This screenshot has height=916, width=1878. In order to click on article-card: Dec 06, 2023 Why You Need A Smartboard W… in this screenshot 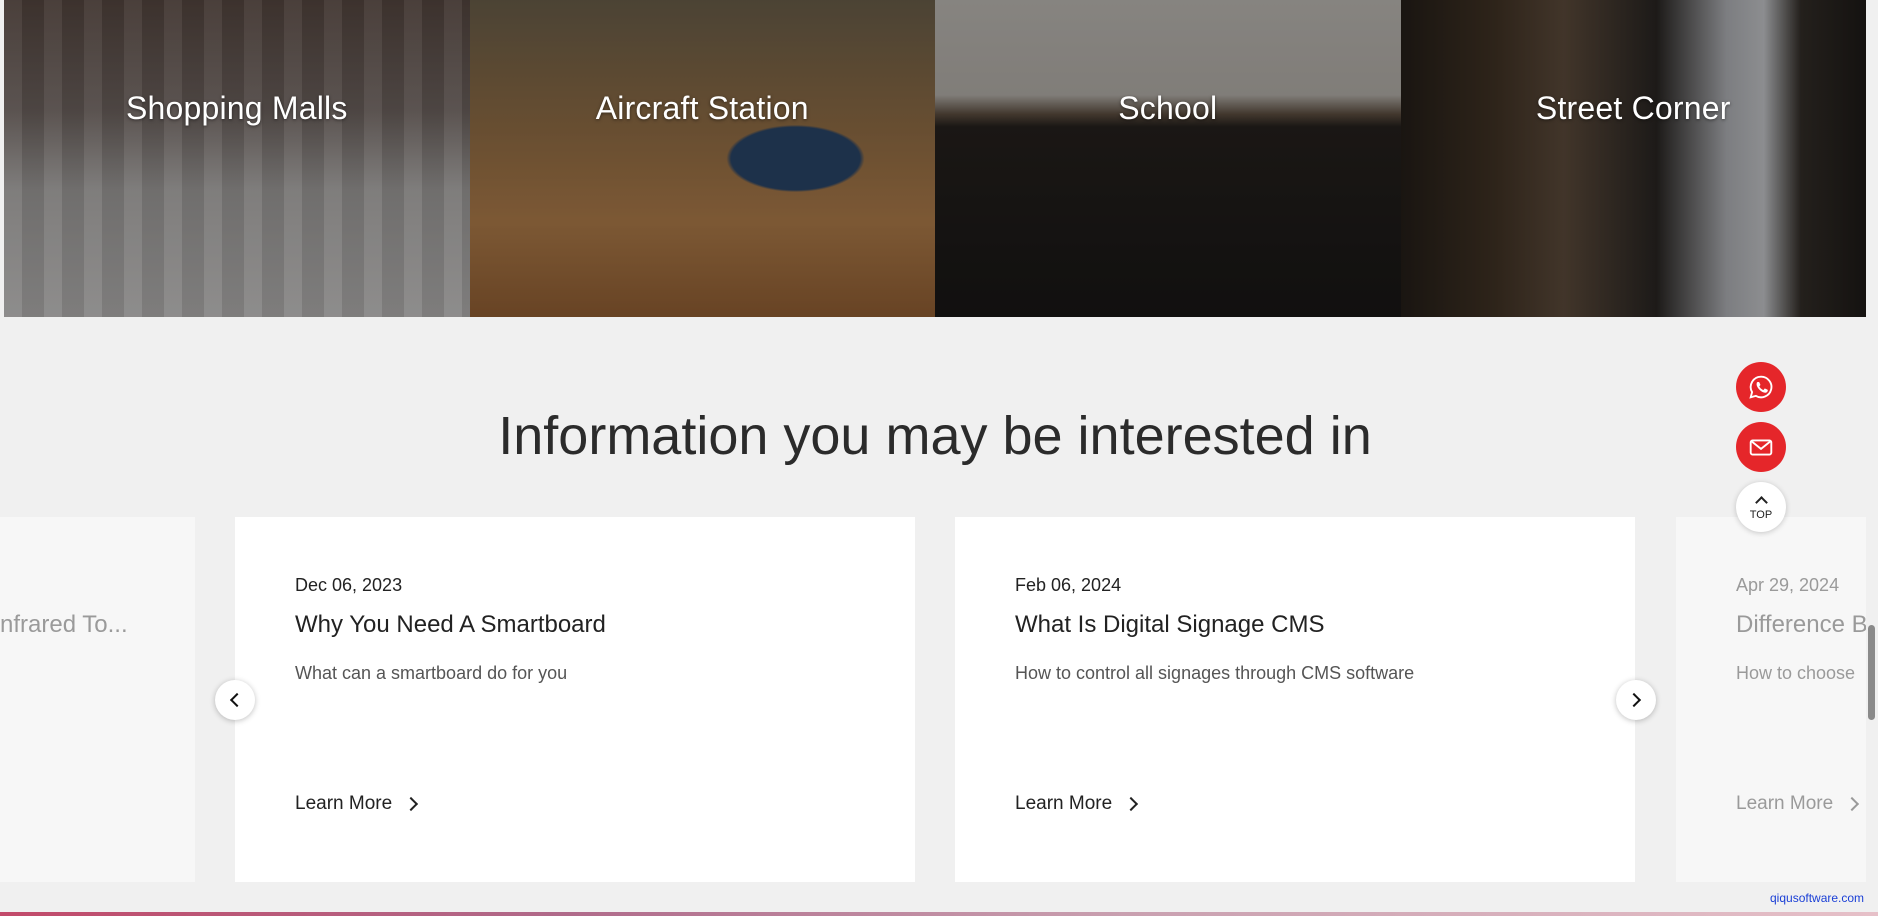, I will do `click(575, 699)`.